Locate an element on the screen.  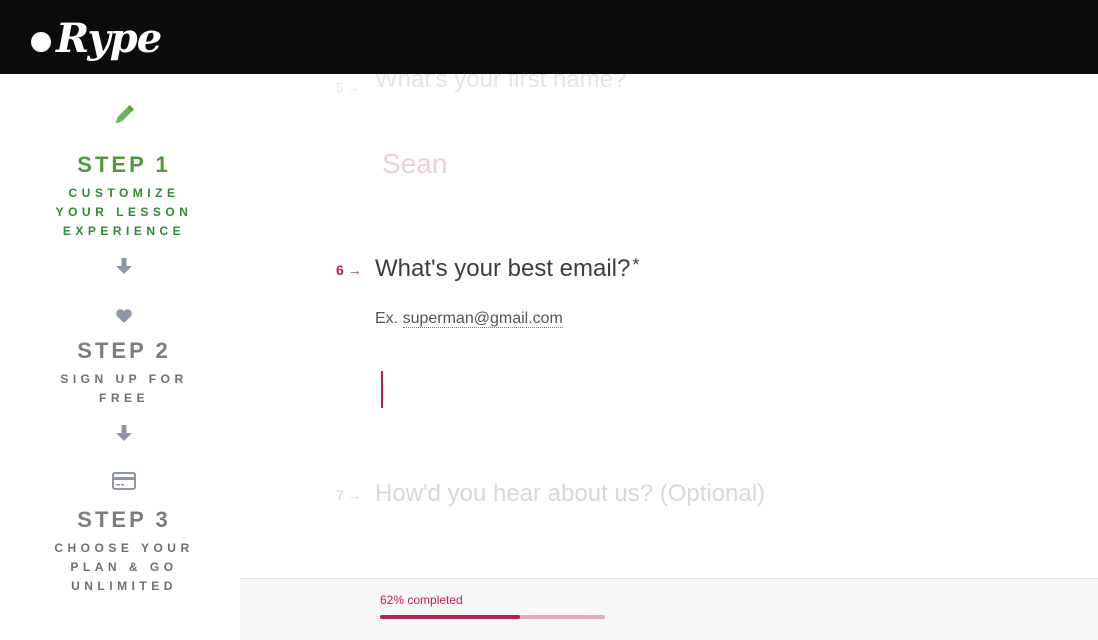
step-2: STEP 2 SIGN UP FOR FREE is located at coordinates (124, 358).